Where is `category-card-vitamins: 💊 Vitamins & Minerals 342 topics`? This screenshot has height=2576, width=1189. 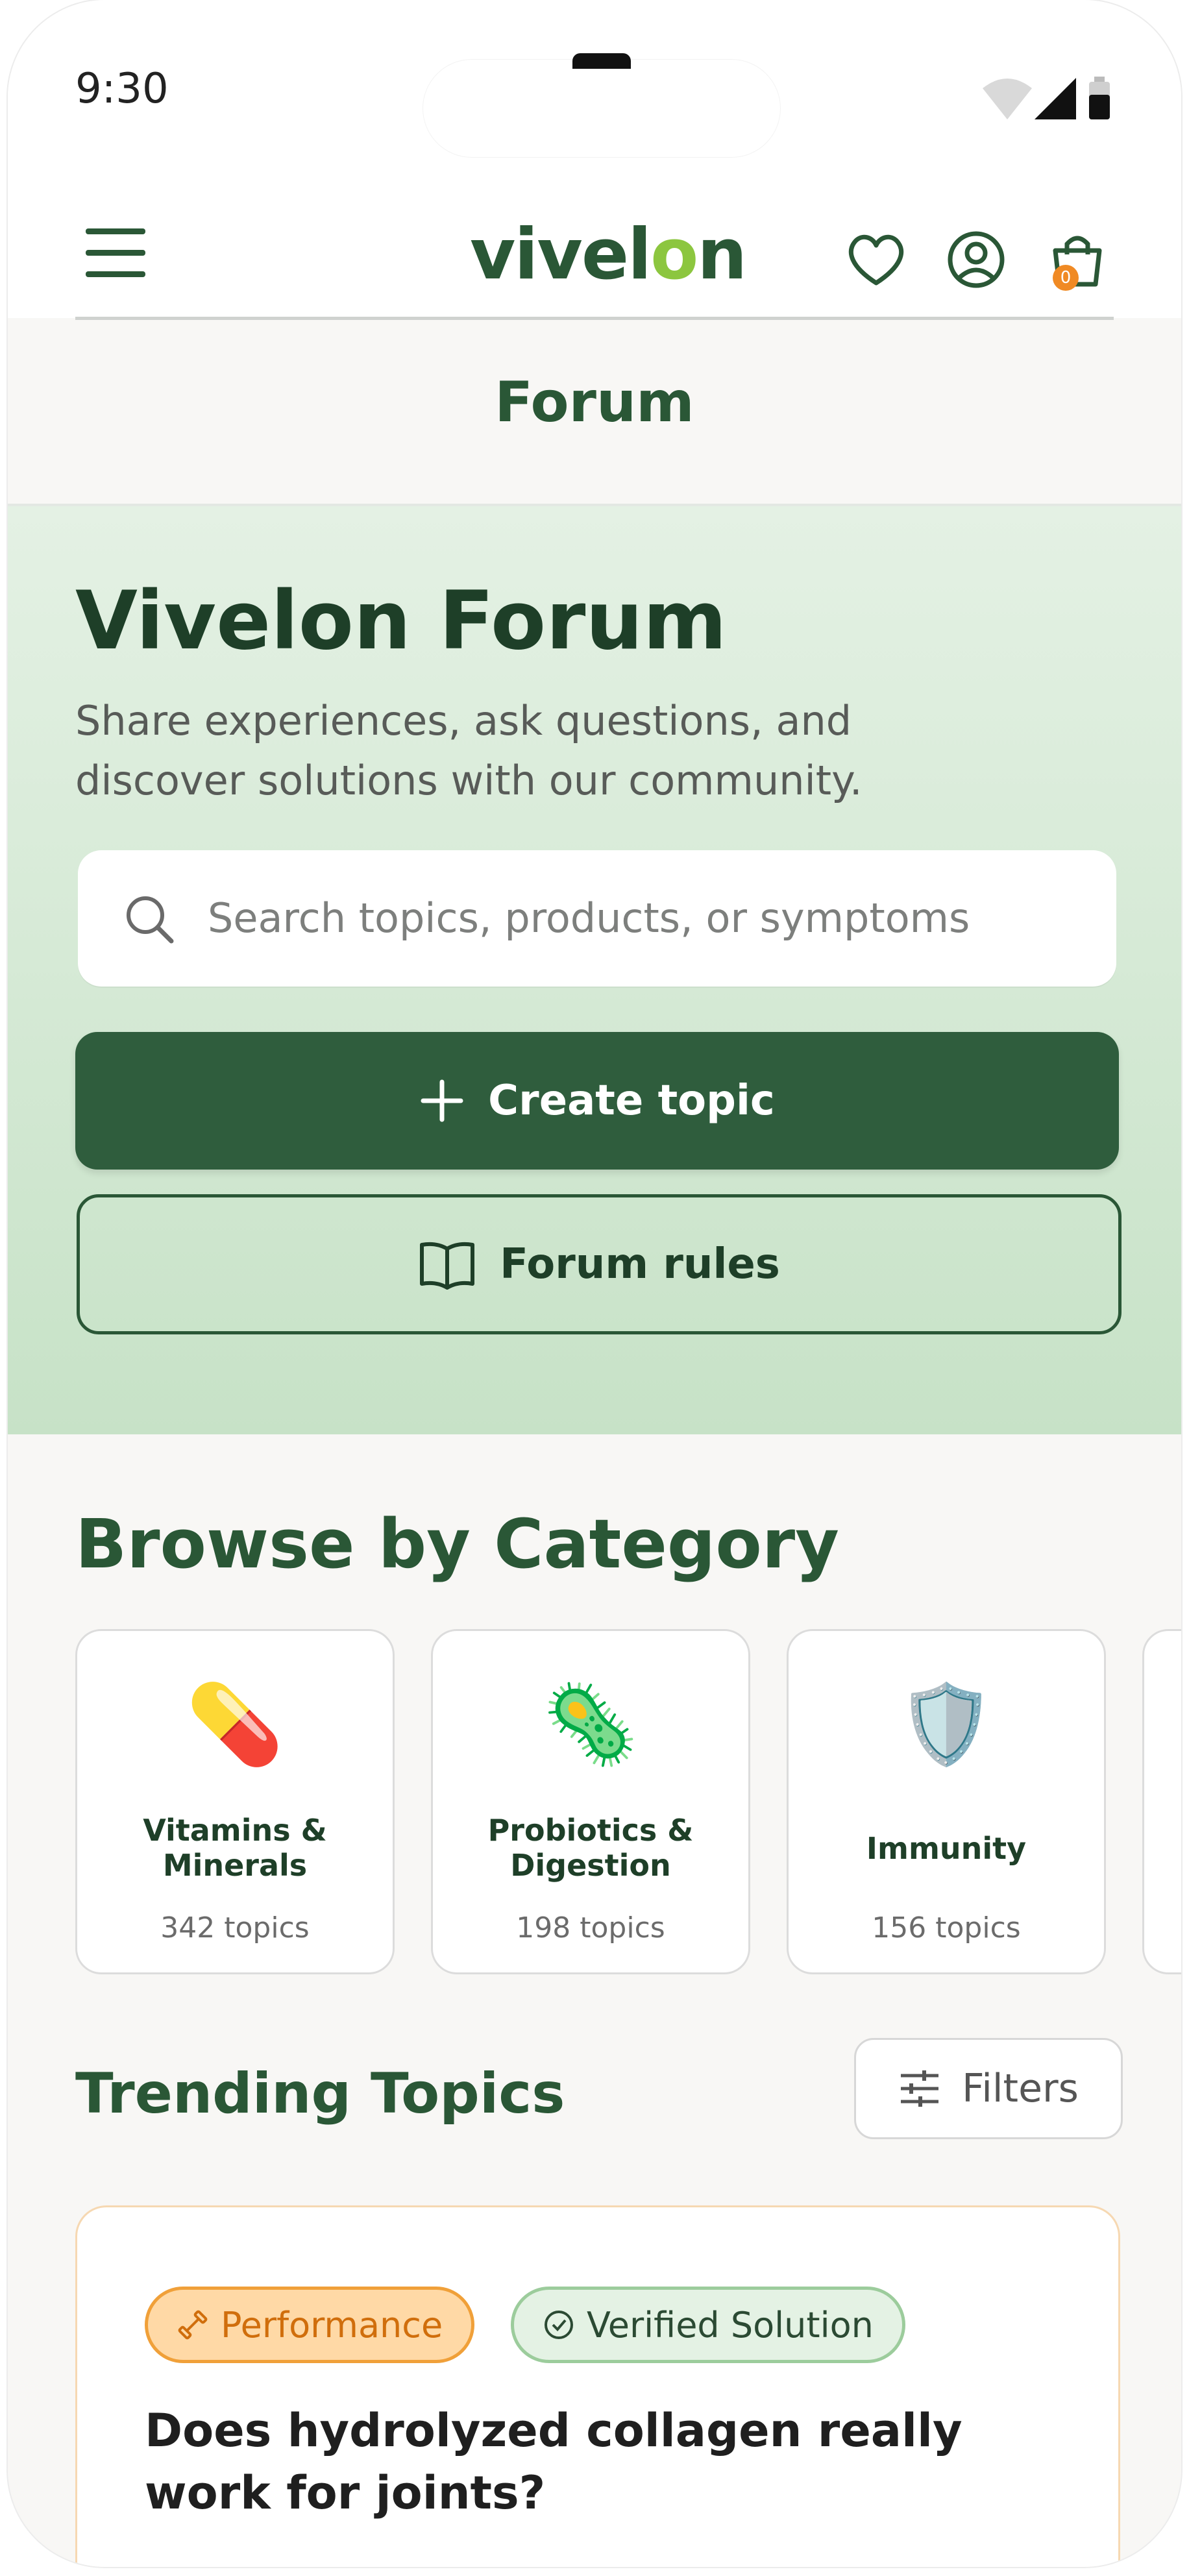 category-card-vitamins: 💊 Vitamins & Minerals 342 topics is located at coordinates (235, 1801).